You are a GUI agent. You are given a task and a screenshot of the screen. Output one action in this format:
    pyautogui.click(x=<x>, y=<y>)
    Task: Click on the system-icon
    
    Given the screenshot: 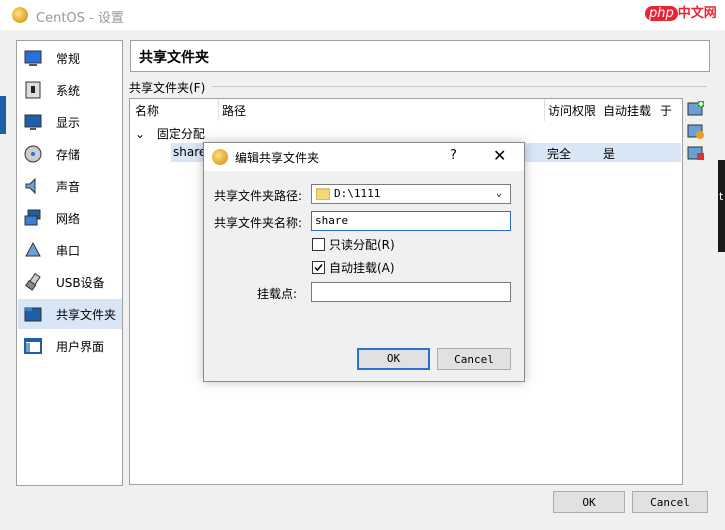 What is the action you would take?
    pyautogui.click(x=33, y=90)
    